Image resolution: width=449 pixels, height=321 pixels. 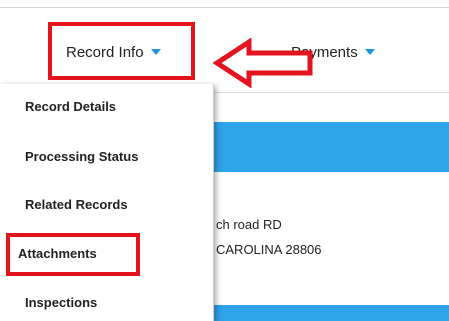 What do you see at coordinates (224, 4) in the screenshot?
I see `top-rule` at bounding box center [224, 4].